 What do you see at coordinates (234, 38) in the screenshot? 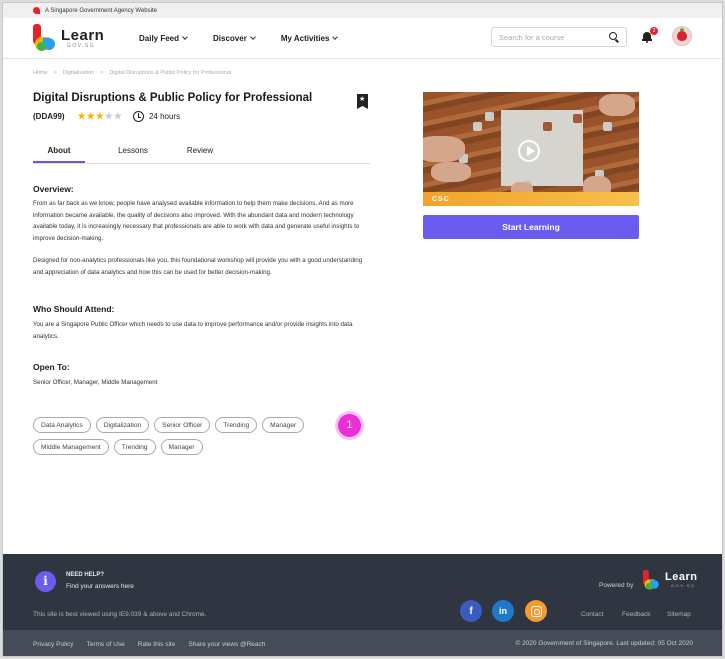
I see `nav-discover: Discover` at bounding box center [234, 38].